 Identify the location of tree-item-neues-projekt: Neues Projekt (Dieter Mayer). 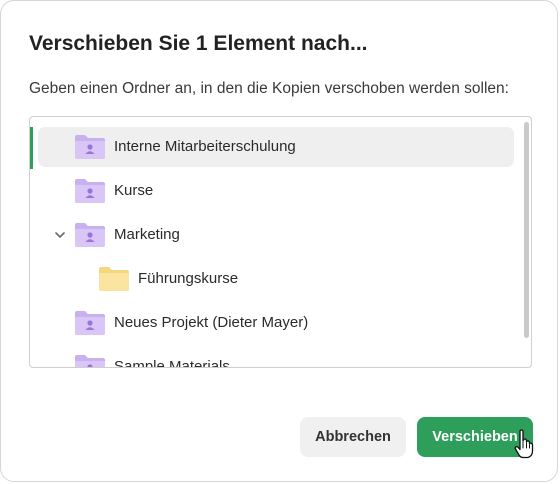
(276, 323).